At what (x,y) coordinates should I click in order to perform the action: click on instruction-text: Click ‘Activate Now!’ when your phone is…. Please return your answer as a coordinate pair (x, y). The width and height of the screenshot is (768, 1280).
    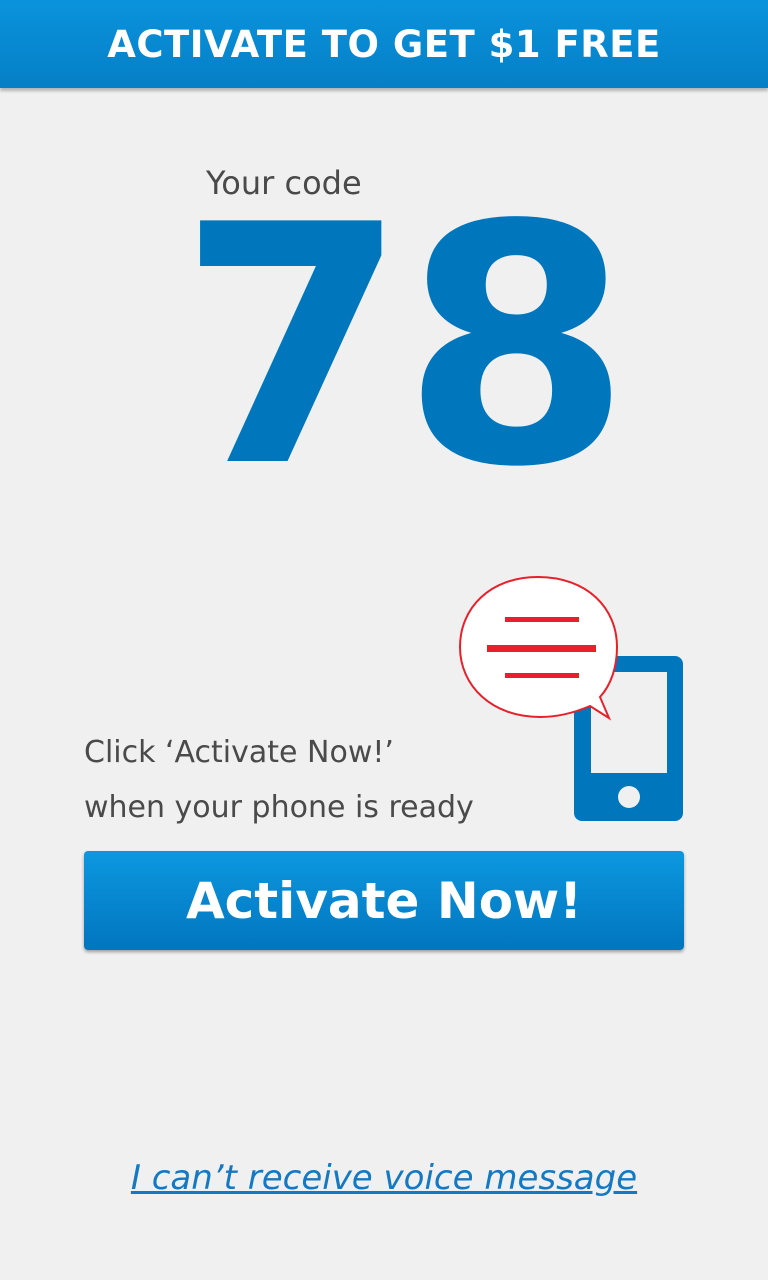
    Looking at the image, I should click on (279, 780).